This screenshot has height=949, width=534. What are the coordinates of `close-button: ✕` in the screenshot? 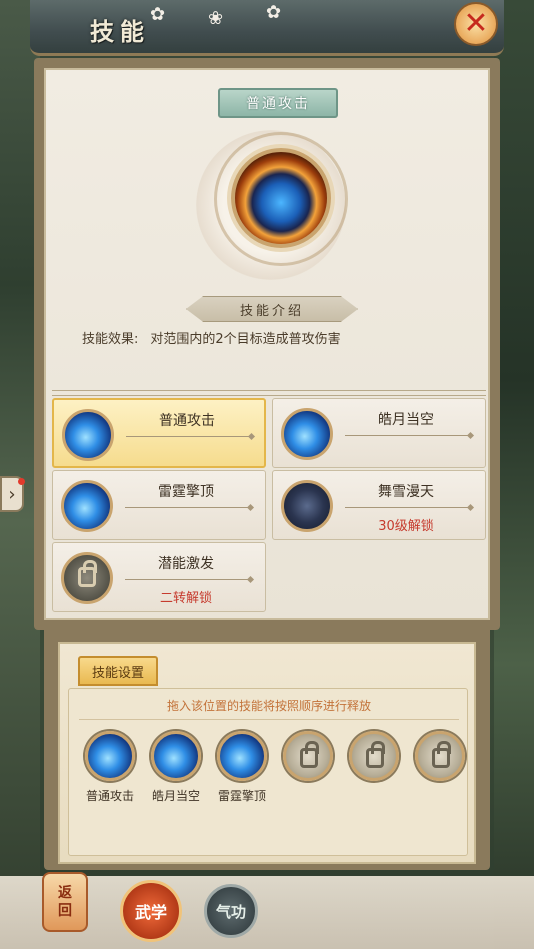 It's located at (476, 24).